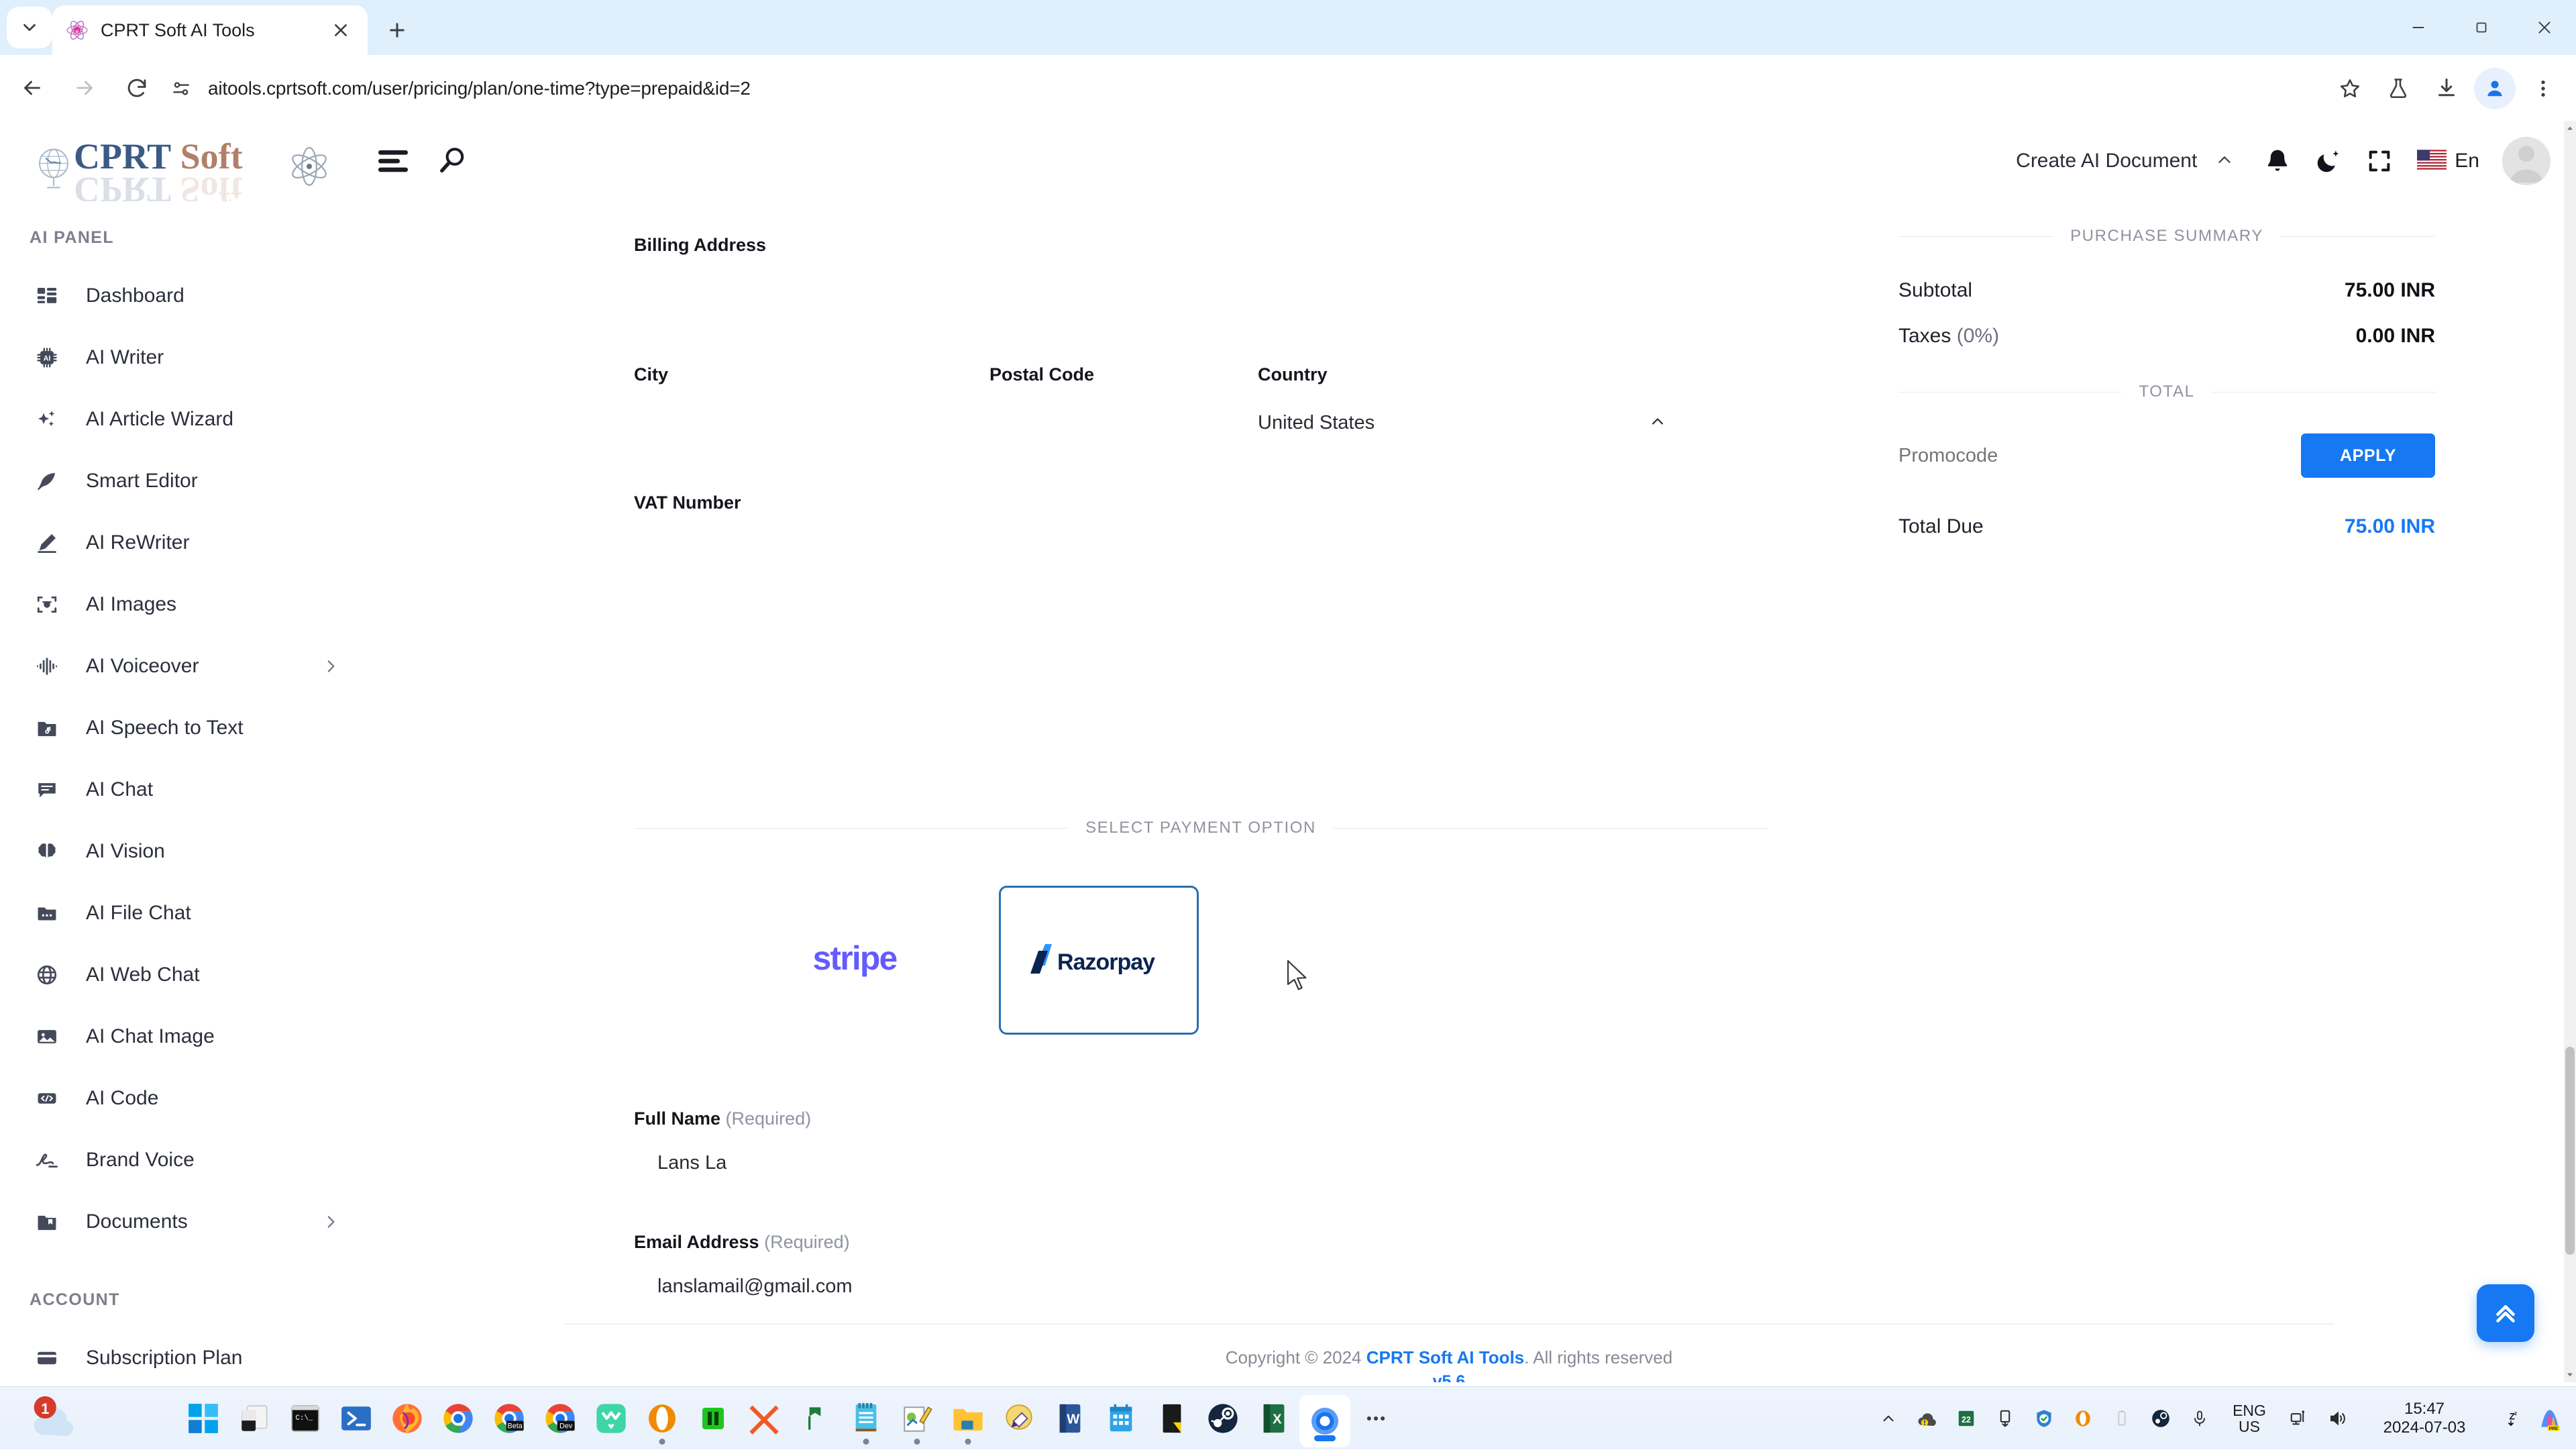 The height and width of the screenshot is (1450, 2576). I want to click on taskbar-green-app, so click(713, 1418).